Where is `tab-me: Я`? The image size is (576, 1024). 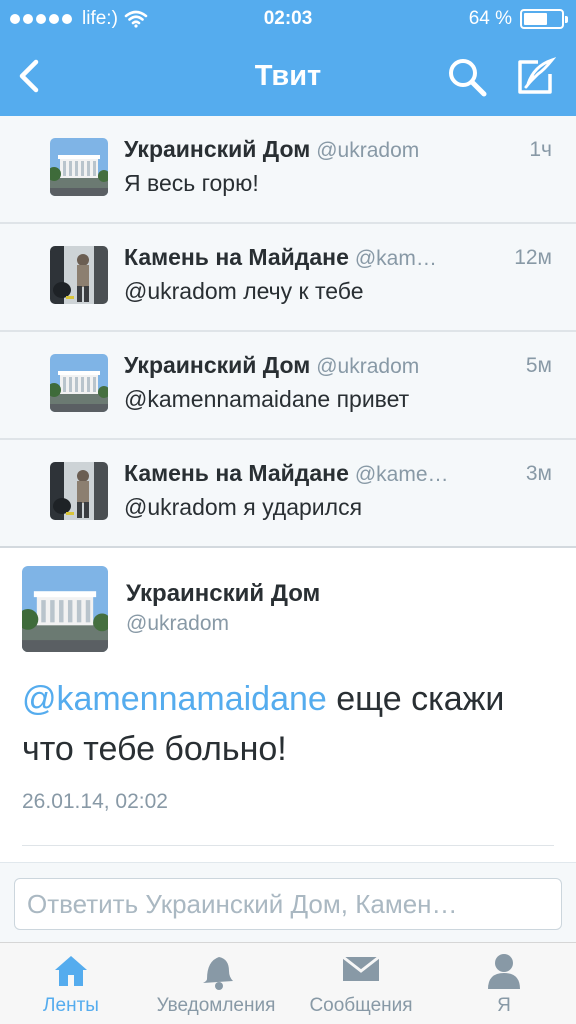
tab-me: Я is located at coordinates (504, 983).